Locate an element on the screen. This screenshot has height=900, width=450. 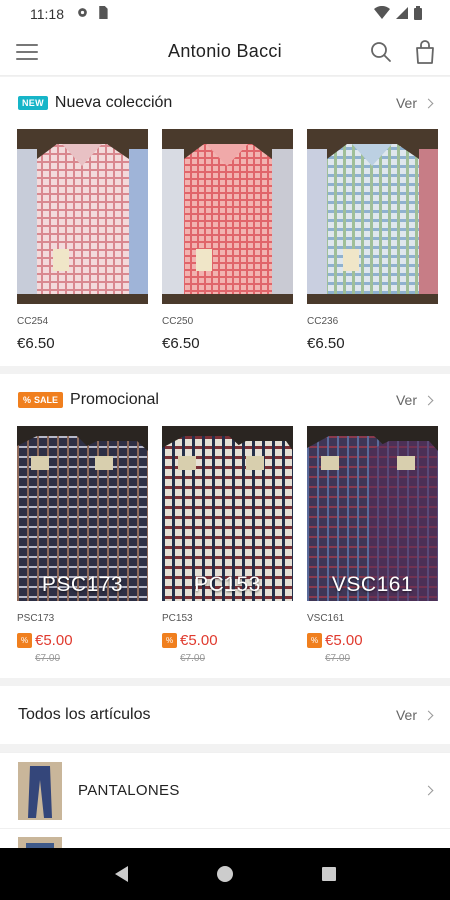
sale-badge: % SALE is located at coordinates (41, 400).